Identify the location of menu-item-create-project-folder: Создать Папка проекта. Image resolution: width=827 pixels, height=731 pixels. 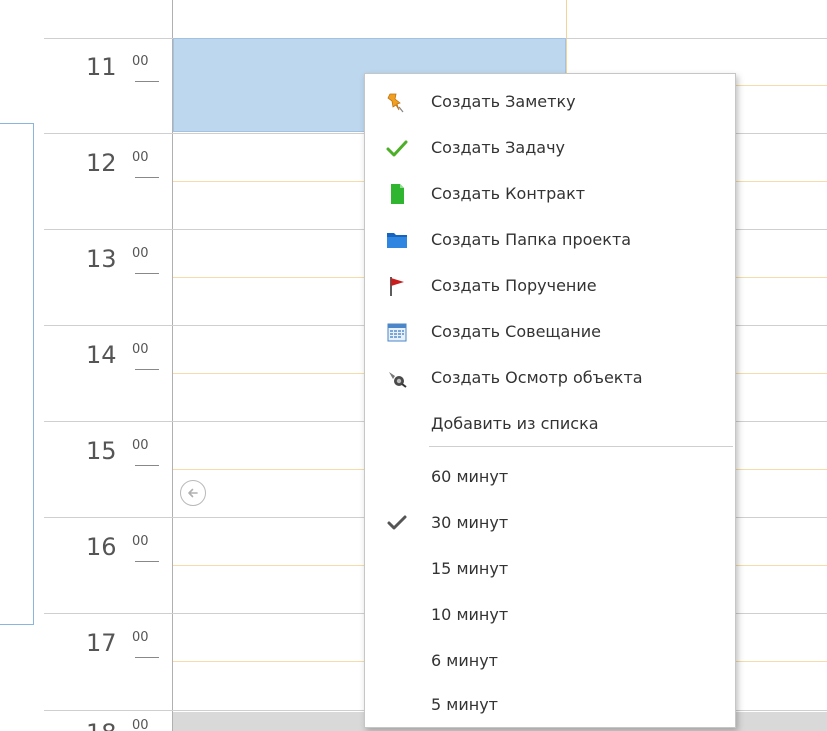
(550, 240).